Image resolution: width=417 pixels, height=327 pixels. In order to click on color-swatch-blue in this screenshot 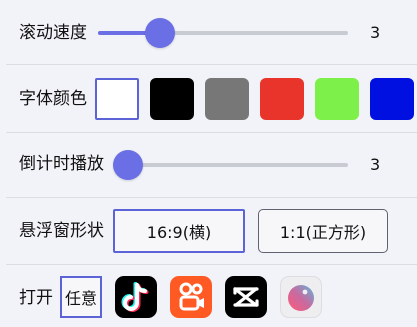, I will do `click(392, 99)`.